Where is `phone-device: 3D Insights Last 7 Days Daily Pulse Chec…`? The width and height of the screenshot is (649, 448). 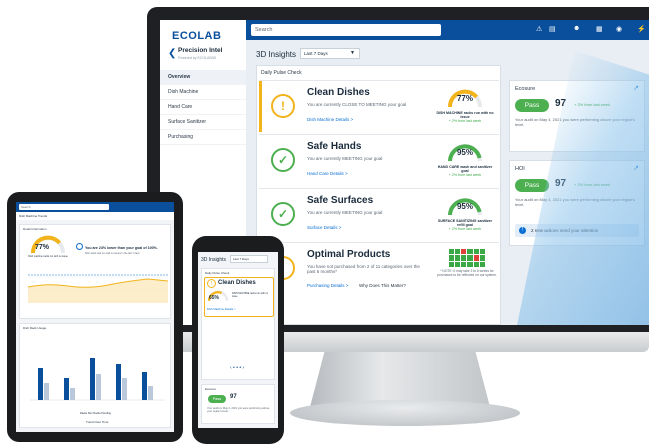 phone-device: 3D Insights Last 7 Days Daily Pulse Chec… is located at coordinates (238, 340).